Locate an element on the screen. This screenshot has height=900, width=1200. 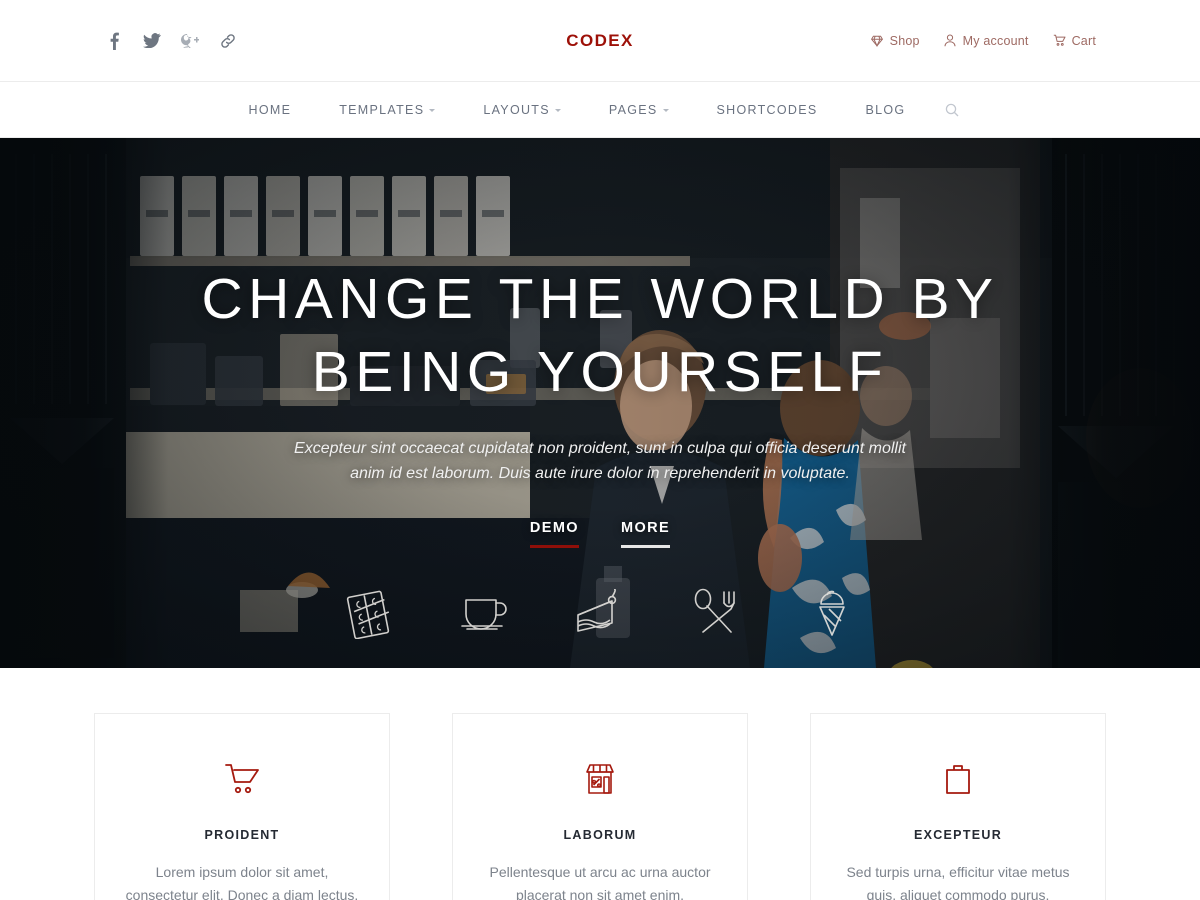
shop-link: Shop is located at coordinates (895, 41).